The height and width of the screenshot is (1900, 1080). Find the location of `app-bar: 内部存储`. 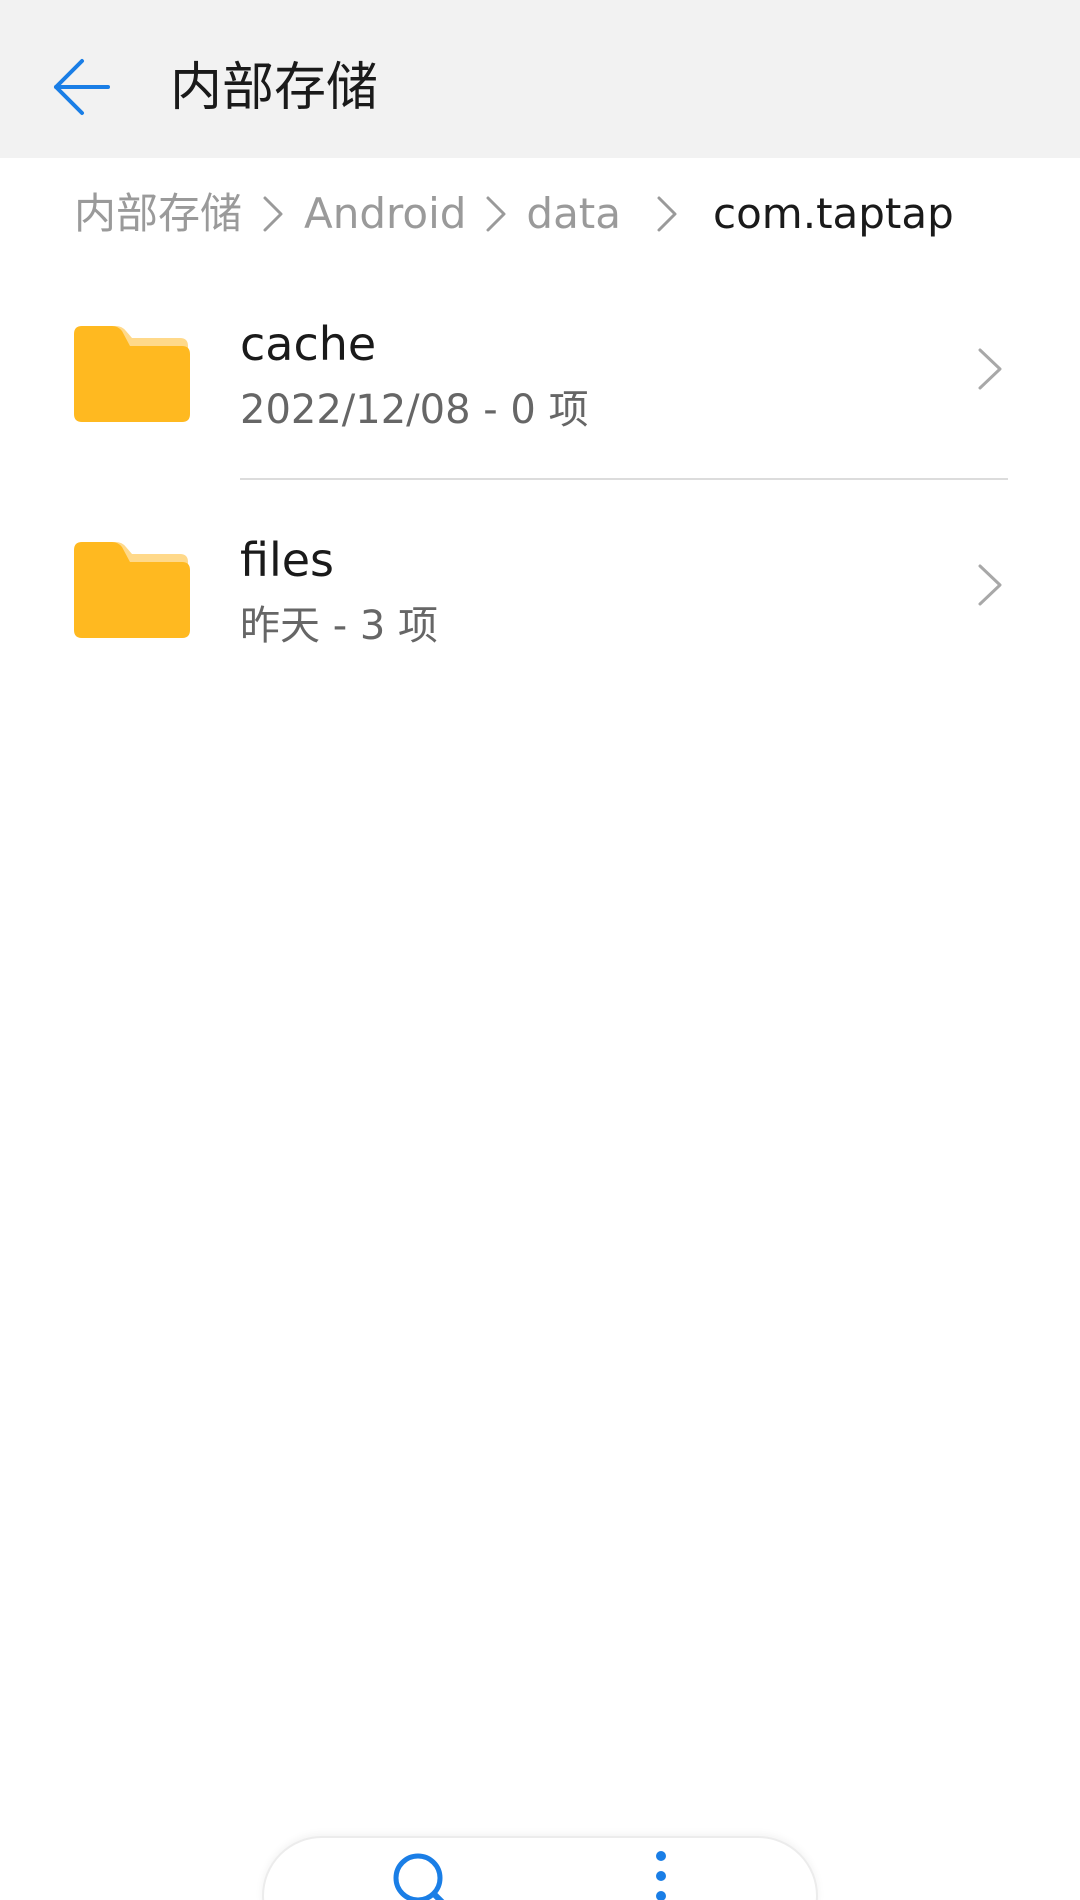

app-bar: 内部存储 is located at coordinates (540, 79).